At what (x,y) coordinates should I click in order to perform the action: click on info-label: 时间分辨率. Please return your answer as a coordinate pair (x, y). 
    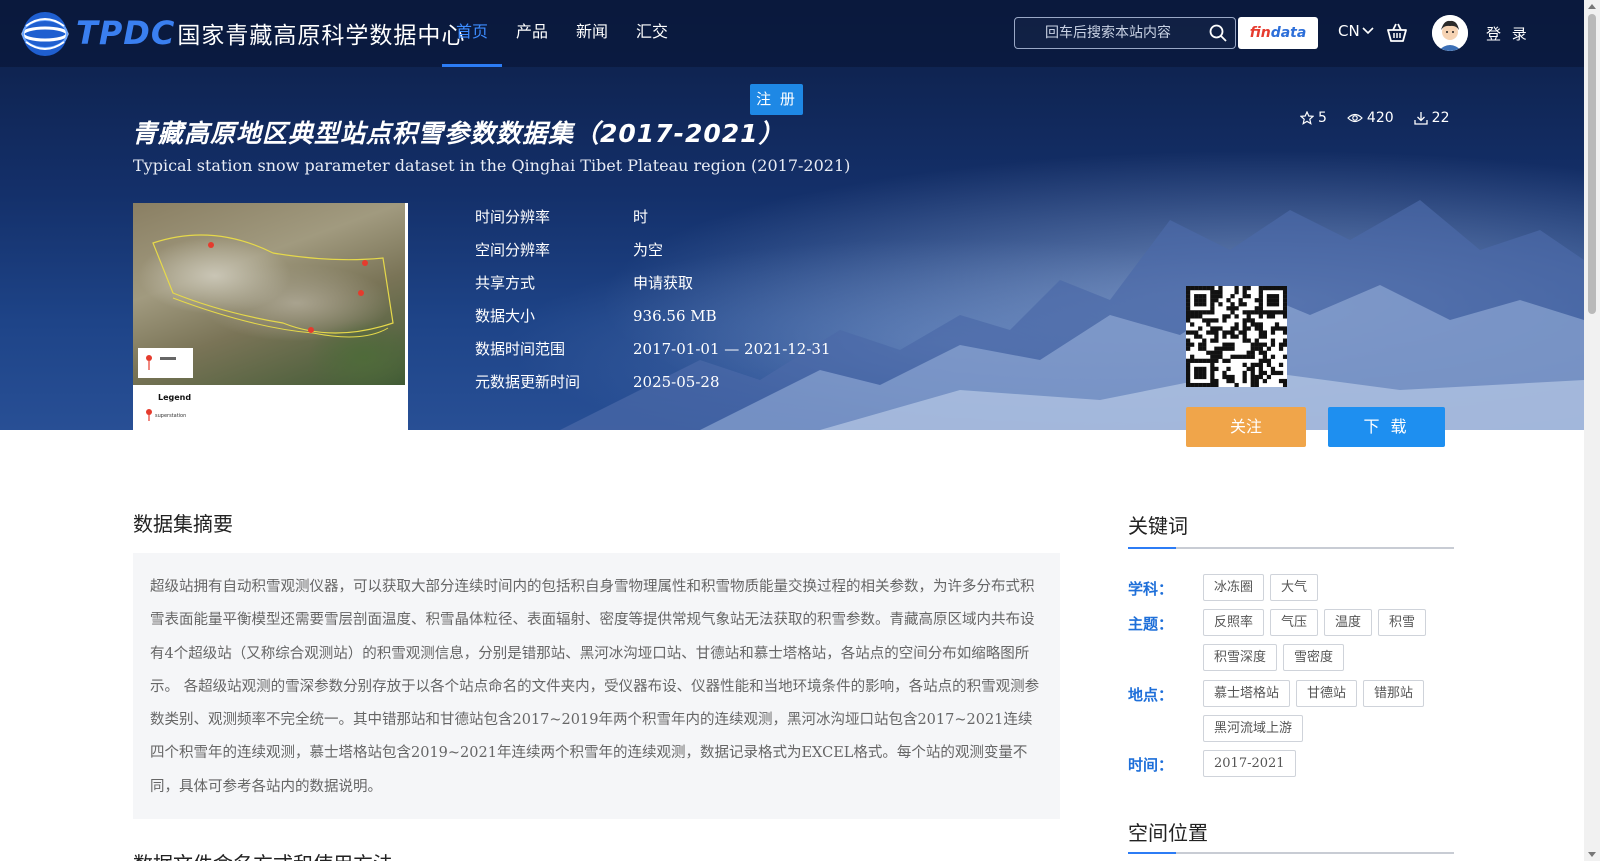
    Looking at the image, I should click on (513, 217).